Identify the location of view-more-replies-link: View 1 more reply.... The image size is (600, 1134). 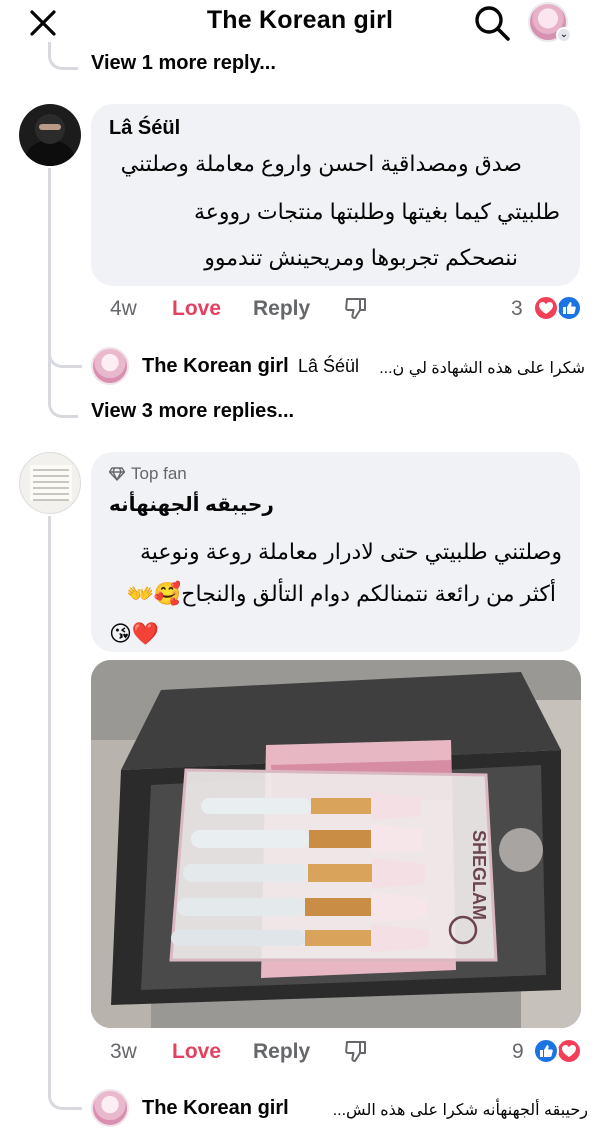
(183, 63).